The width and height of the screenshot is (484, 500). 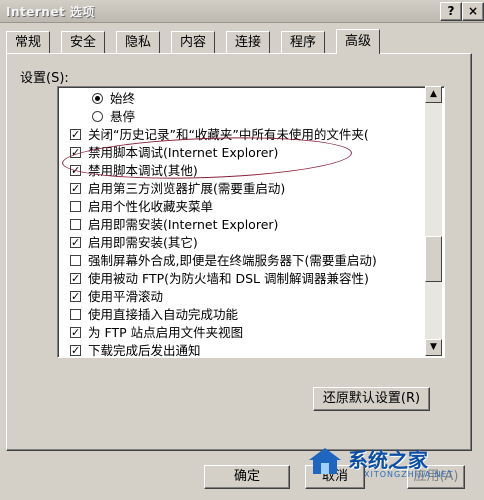 I want to click on setting-label: 为 FTP 站点启用文件夹视图, so click(x=166, y=332).